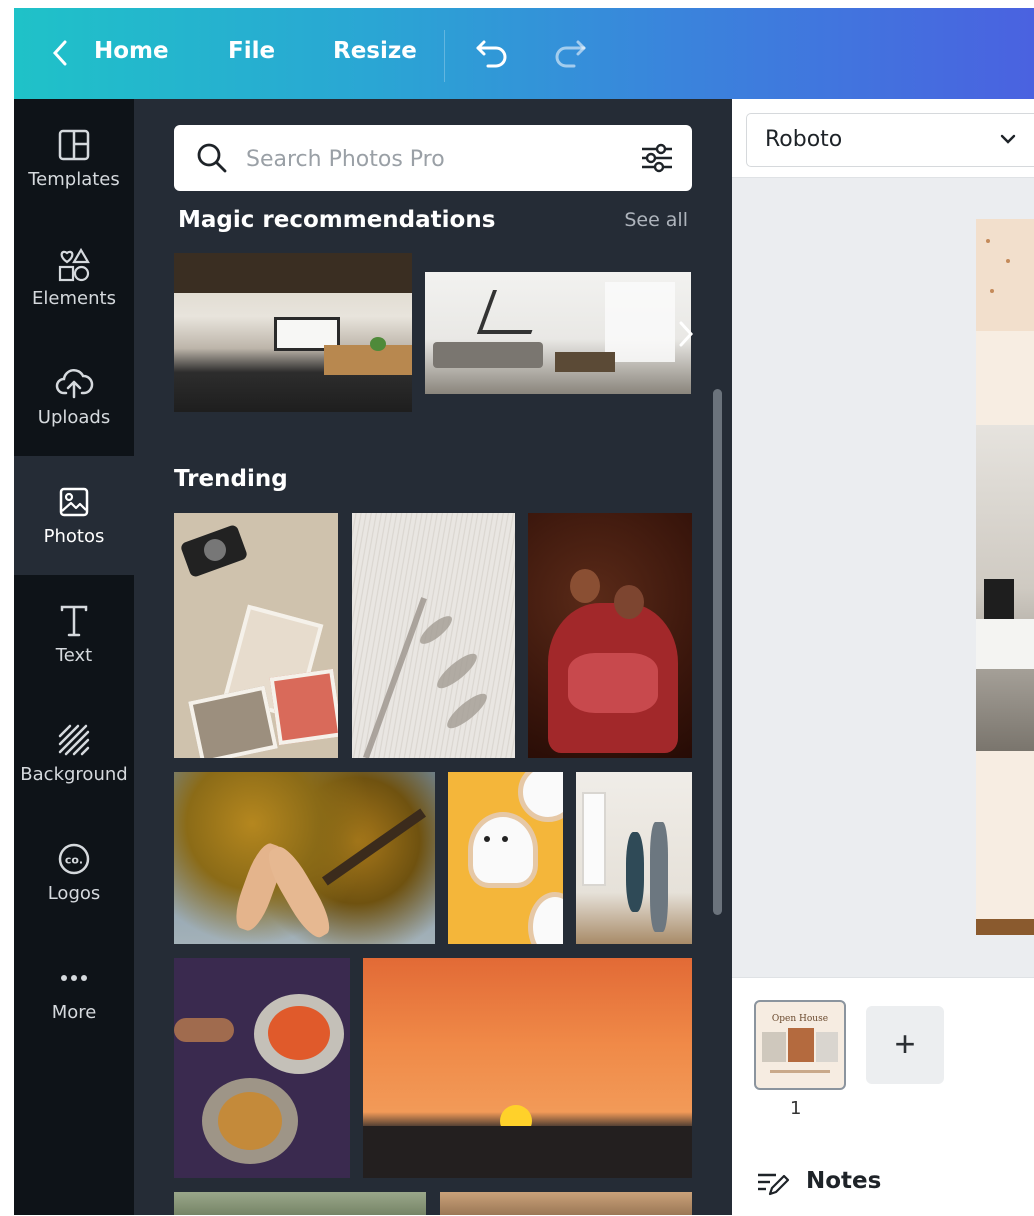 This screenshot has height=1216, width=1034. I want to click on redo-icon, so click(570, 52).